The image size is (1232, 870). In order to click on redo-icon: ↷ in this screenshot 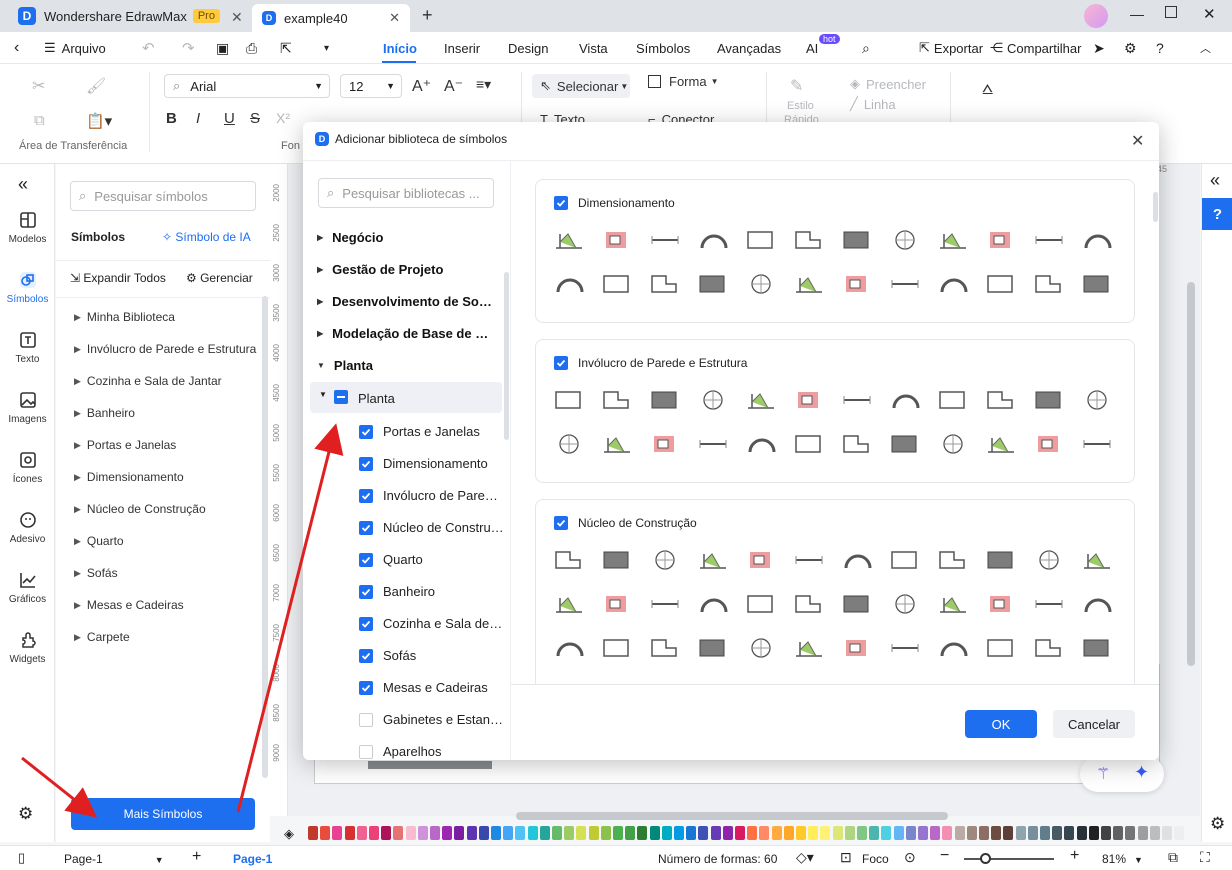, I will do `click(188, 48)`.